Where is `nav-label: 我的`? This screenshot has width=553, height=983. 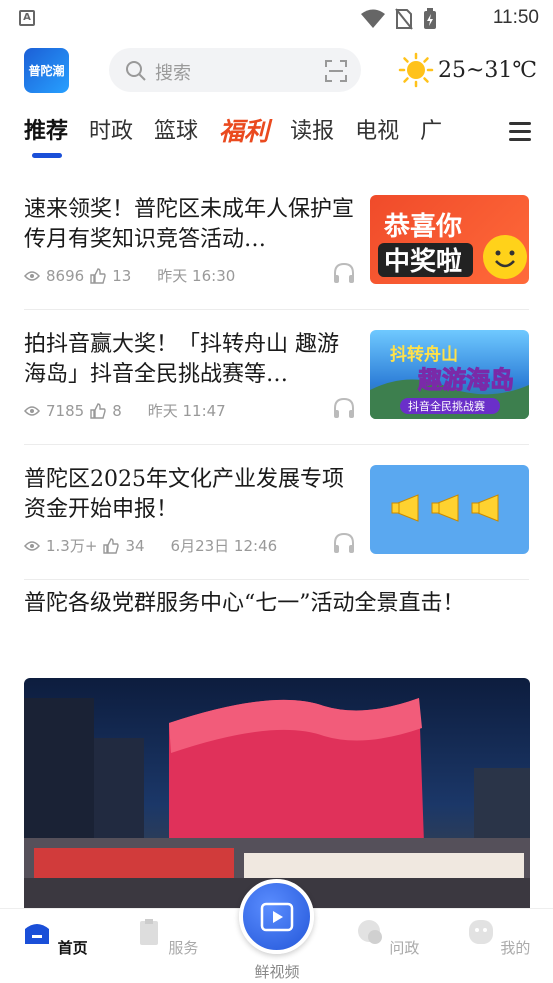 nav-label: 我的 is located at coordinates (515, 948).